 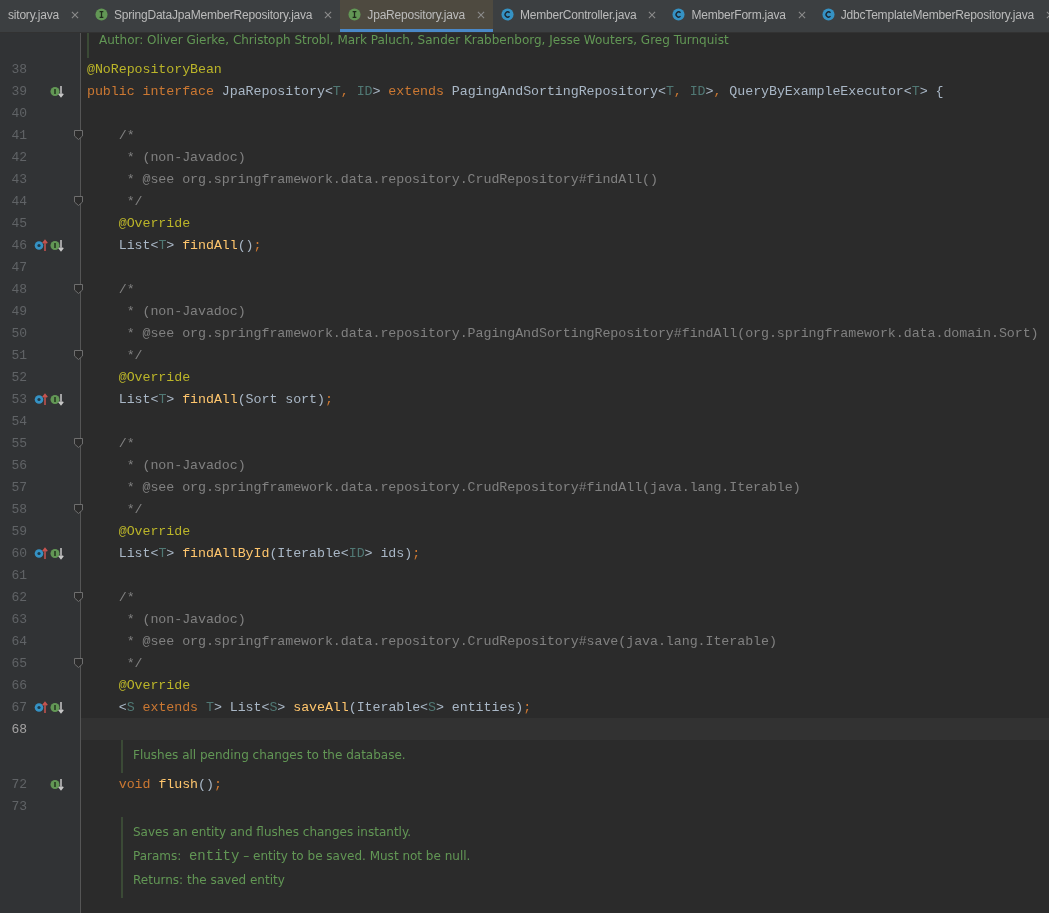 I want to click on doc-label: Params:, so click(x=158, y=856).